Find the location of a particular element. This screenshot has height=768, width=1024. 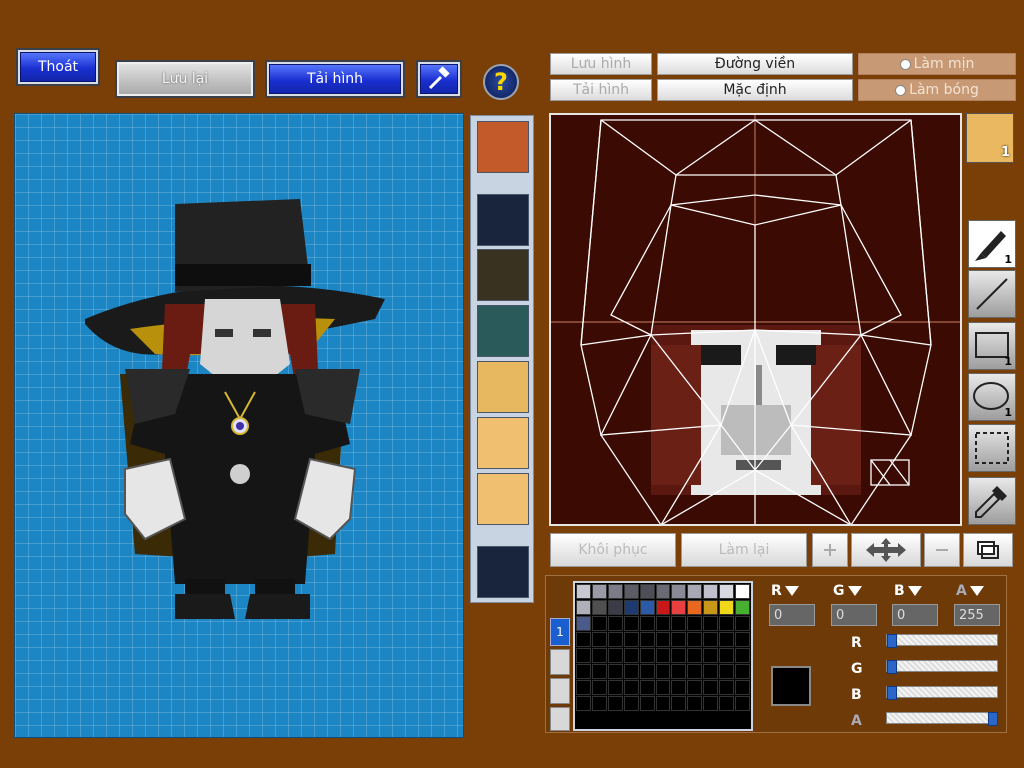

save-button: Lưu lại is located at coordinates (185, 79).